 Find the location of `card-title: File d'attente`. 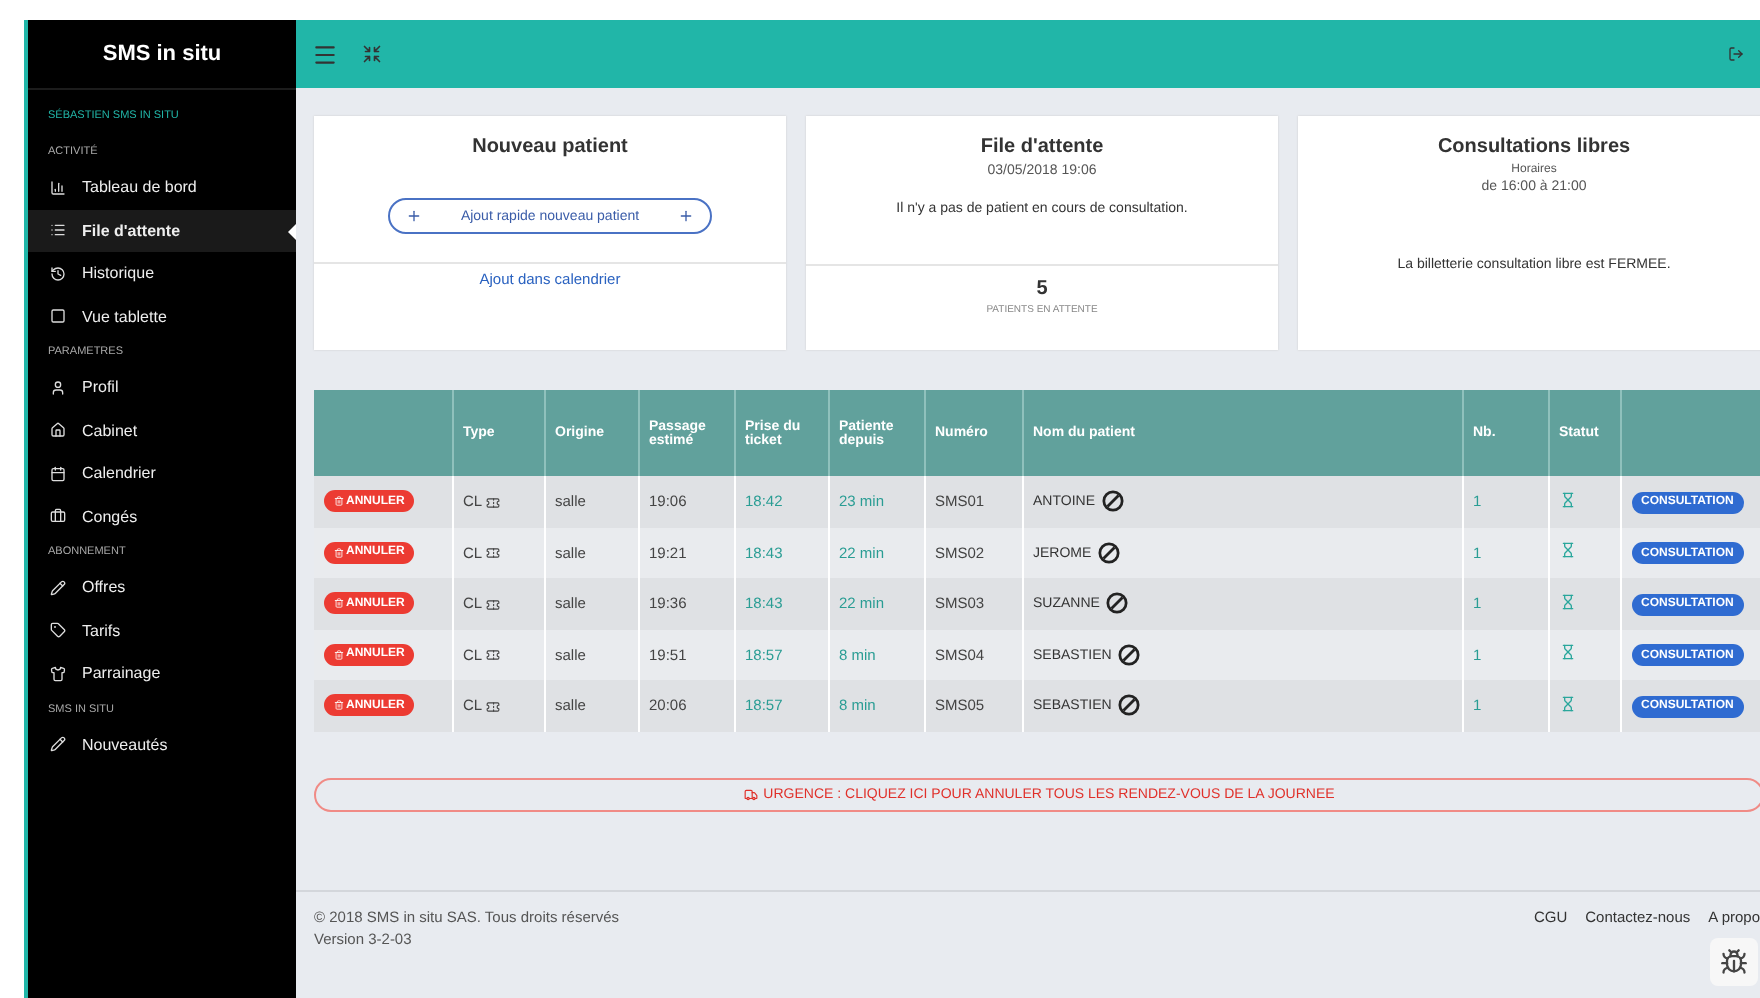

card-title: File d'attente is located at coordinates (1042, 147).